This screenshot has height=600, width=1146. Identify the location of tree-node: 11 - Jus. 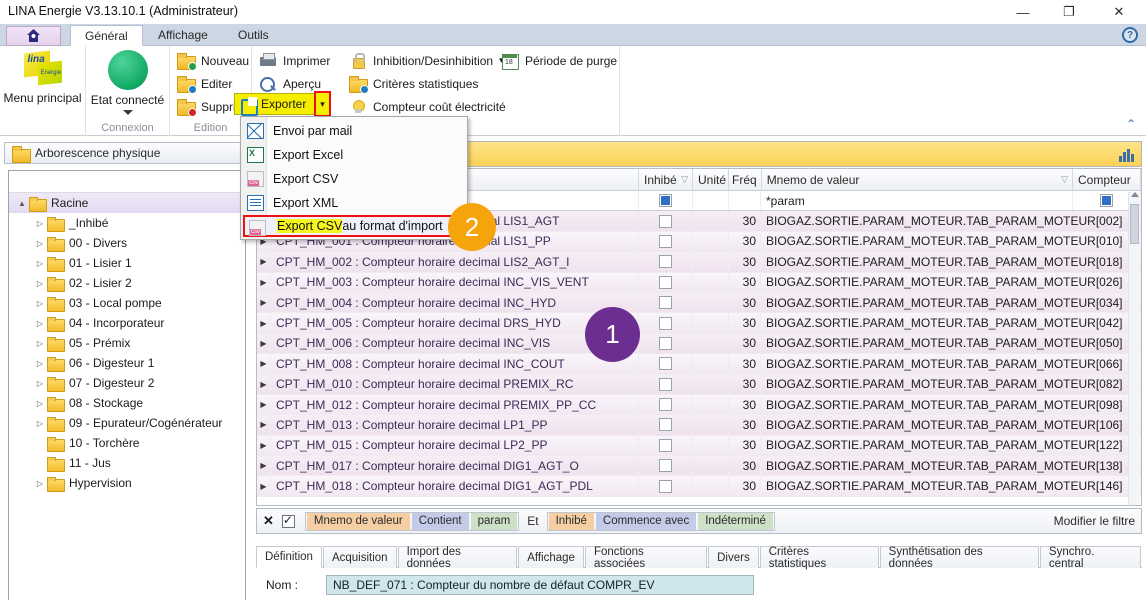
(127, 463).